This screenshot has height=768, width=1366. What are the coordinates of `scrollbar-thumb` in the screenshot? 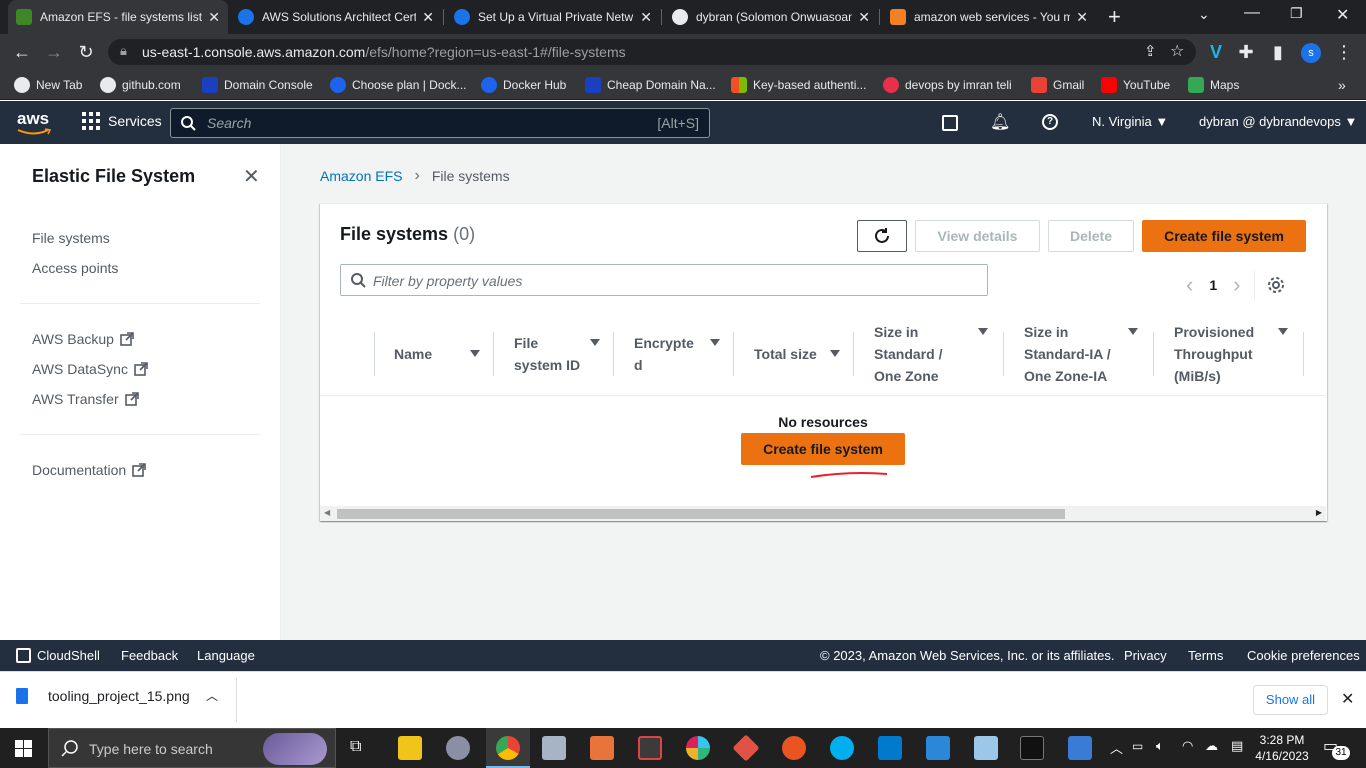 It's located at (701, 514).